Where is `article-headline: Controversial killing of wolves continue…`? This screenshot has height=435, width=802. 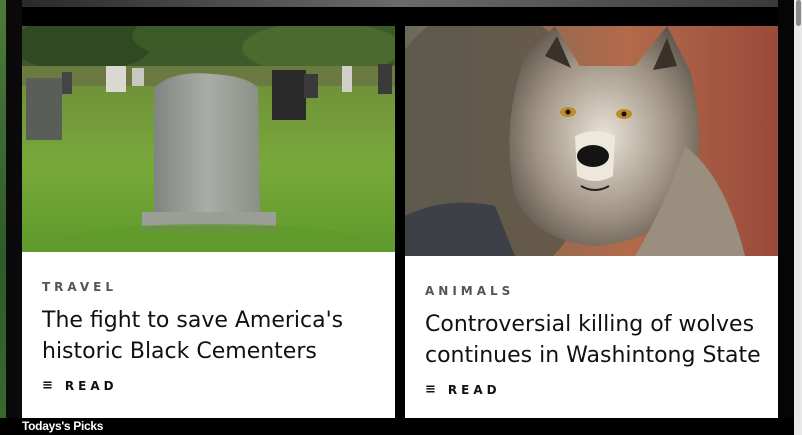
article-headline: Controversial killing of wolves continue… is located at coordinates (597, 340).